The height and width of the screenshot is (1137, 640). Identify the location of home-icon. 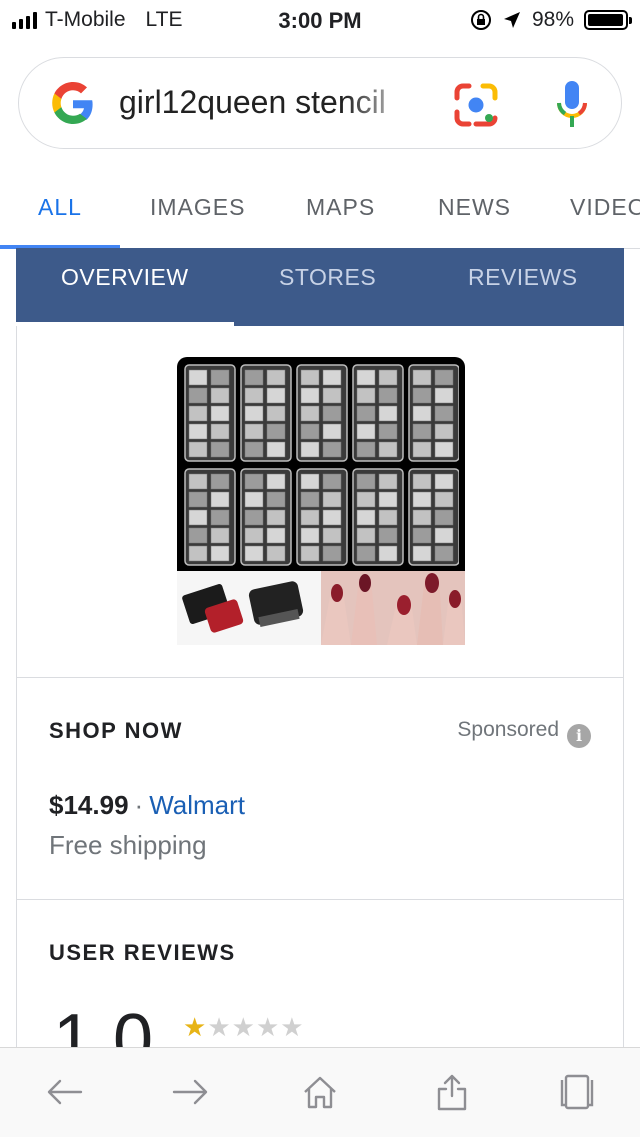
(320, 1092).